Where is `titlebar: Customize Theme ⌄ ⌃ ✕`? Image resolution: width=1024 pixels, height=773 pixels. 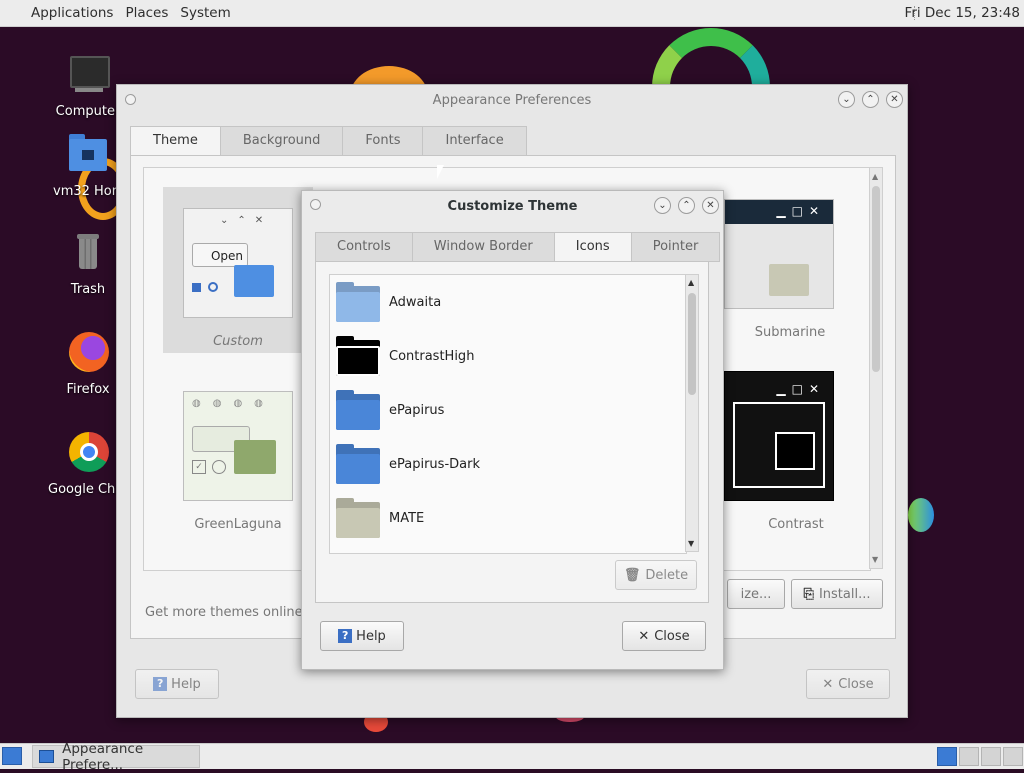
titlebar: Customize Theme ⌄ ⌃ ✕ is located at coordinates (512, 206).